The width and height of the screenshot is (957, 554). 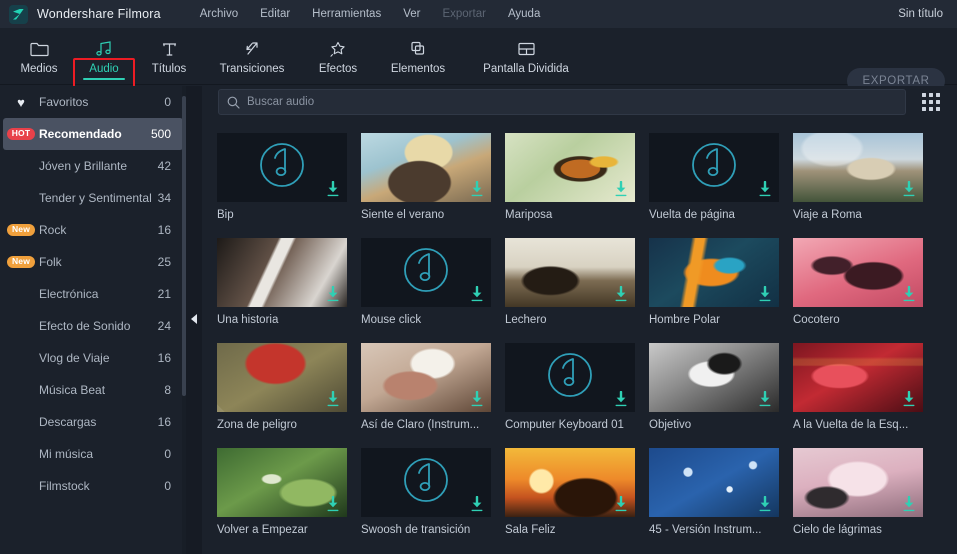 I want to click on menu-archivo: Archivo, so click(x=219, y=14).